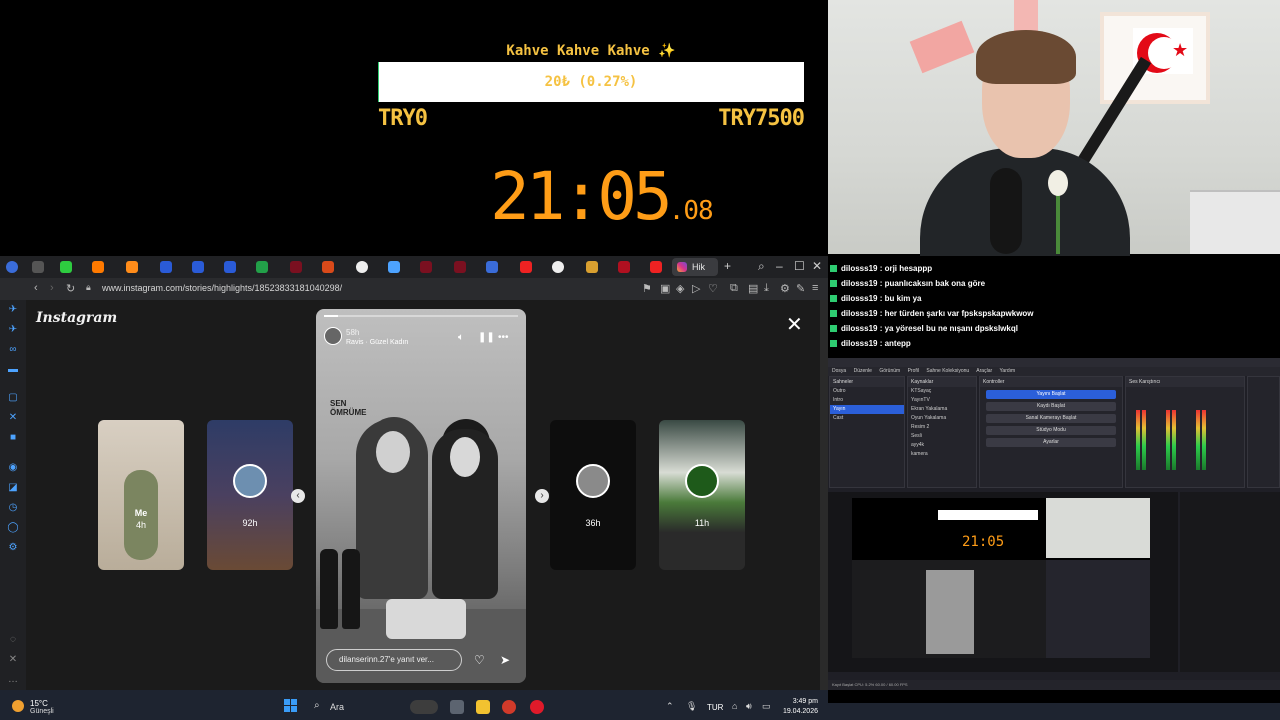 The image size is (1280, 720). What do you see at coordinates (913, 371) in the screenshot?
I see `obs-menu-item: Profil` at bounding box center [913, 371].